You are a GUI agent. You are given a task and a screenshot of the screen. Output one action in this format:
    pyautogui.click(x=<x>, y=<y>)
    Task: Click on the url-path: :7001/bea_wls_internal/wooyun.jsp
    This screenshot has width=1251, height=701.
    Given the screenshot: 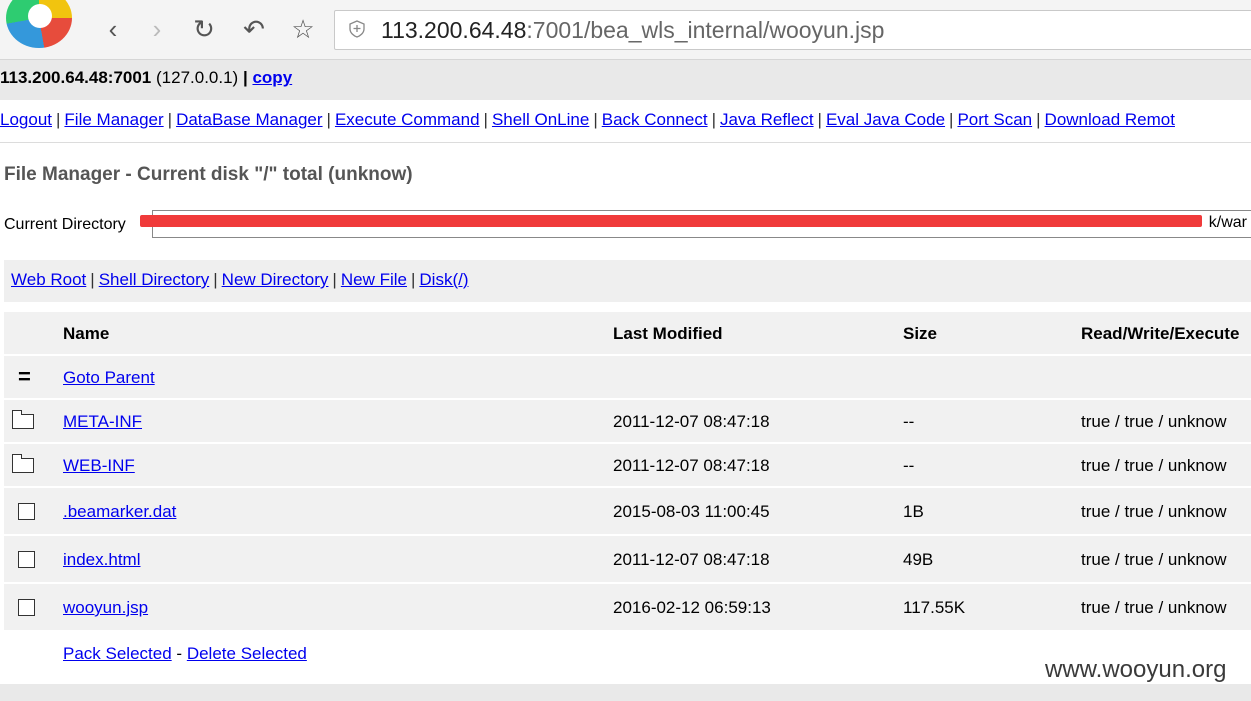 What is the action you would take?
    pyautogui.click(x=705, y=30)
    